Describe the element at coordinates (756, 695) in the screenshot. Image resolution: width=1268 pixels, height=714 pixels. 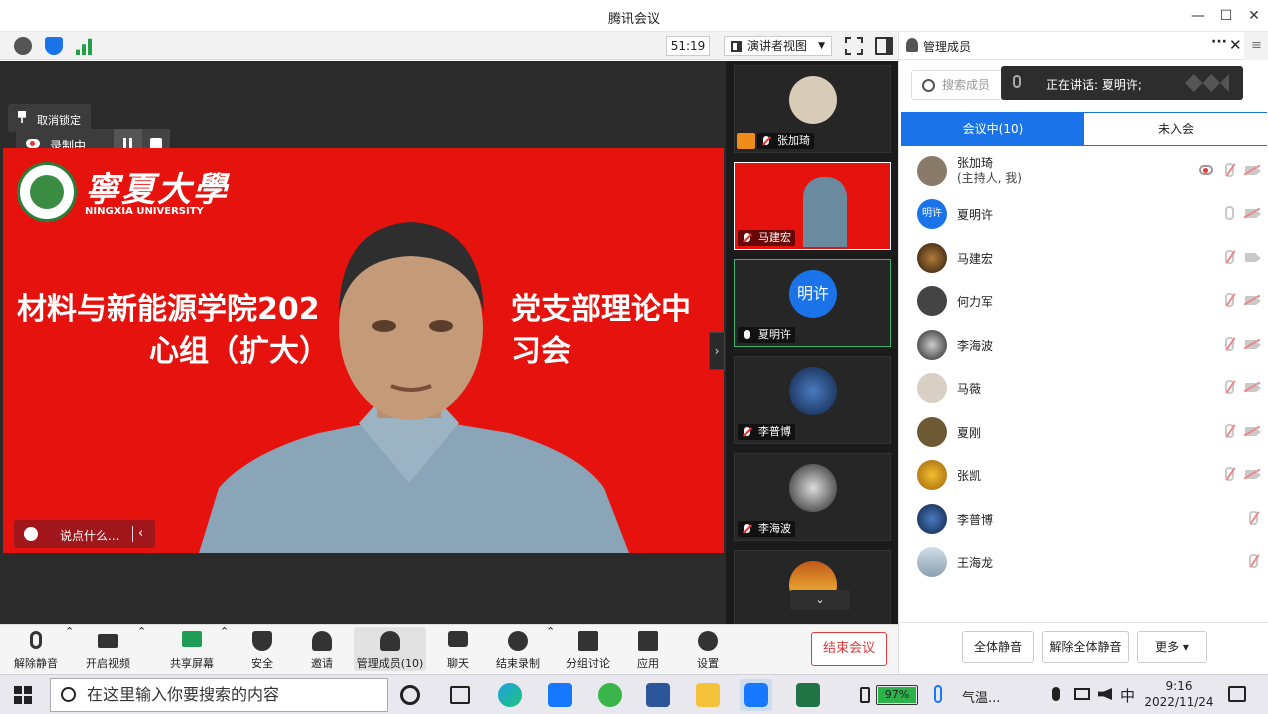
I see `tencent-meeting-taskbar-icon` at that location.